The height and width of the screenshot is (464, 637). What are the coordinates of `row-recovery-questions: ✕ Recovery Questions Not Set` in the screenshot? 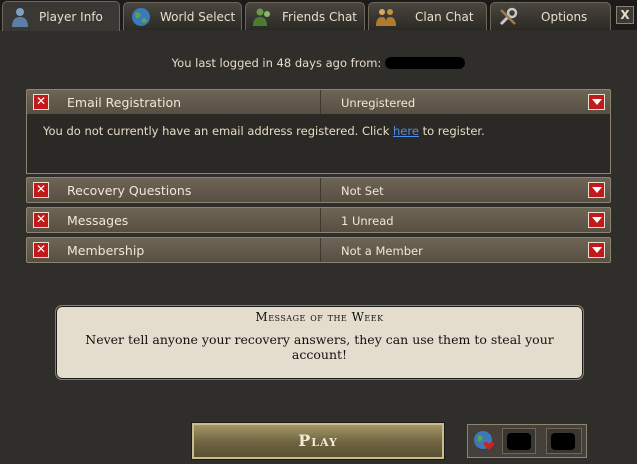 It's located at (318, 190).